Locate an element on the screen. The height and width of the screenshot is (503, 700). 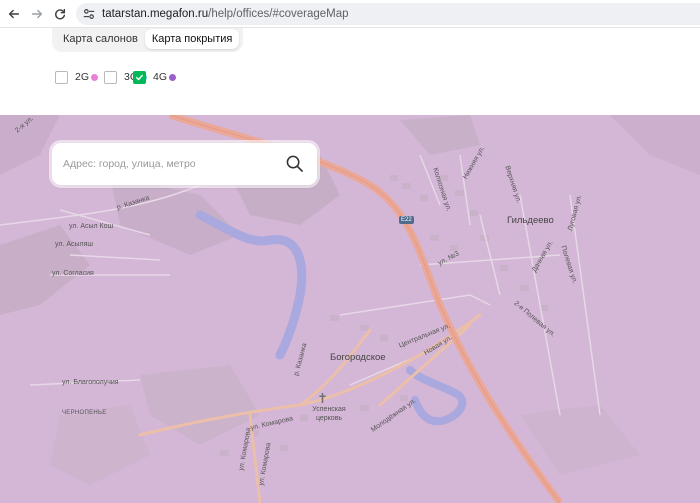
filter-2g: 2G is located at coordinates (77, 77).